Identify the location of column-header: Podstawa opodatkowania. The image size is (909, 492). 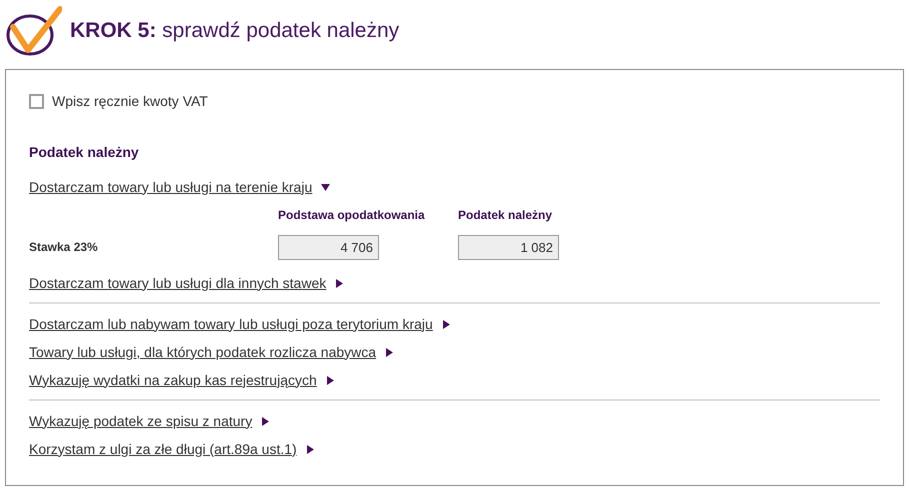
(351, 215).